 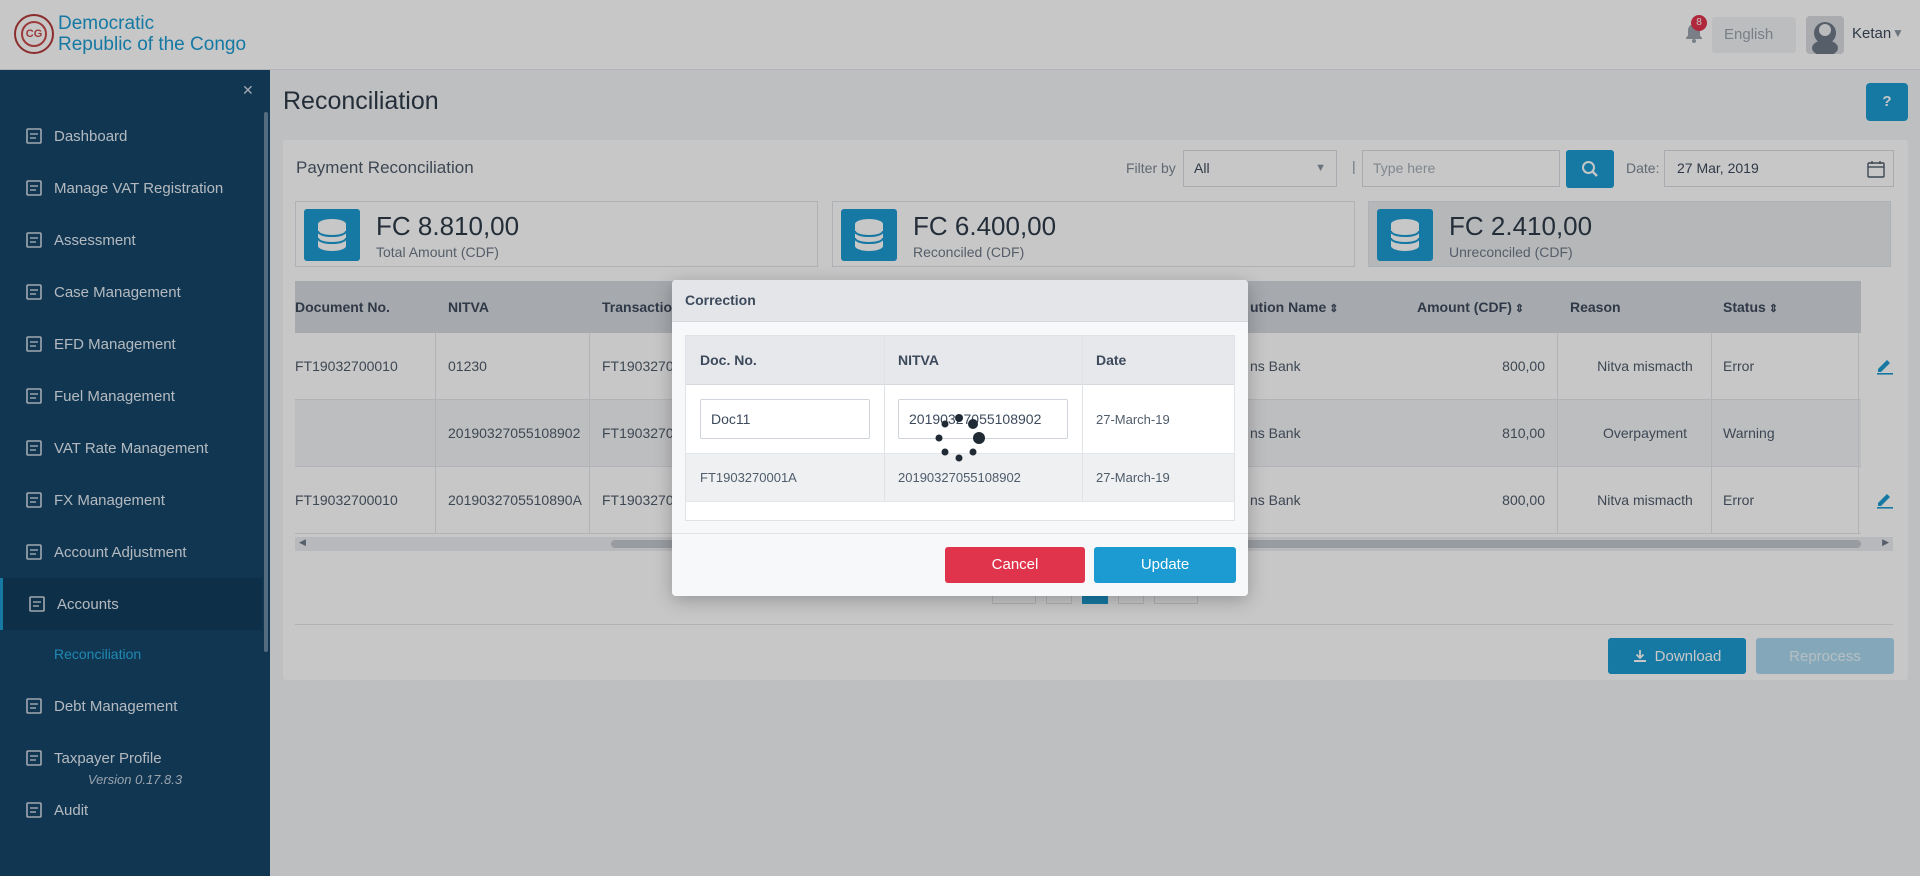 What do you see at coordinates (959, 477) in the screenshot?
I see `nitva-cell: 20190327055108902` at bounding box center [959, 477].